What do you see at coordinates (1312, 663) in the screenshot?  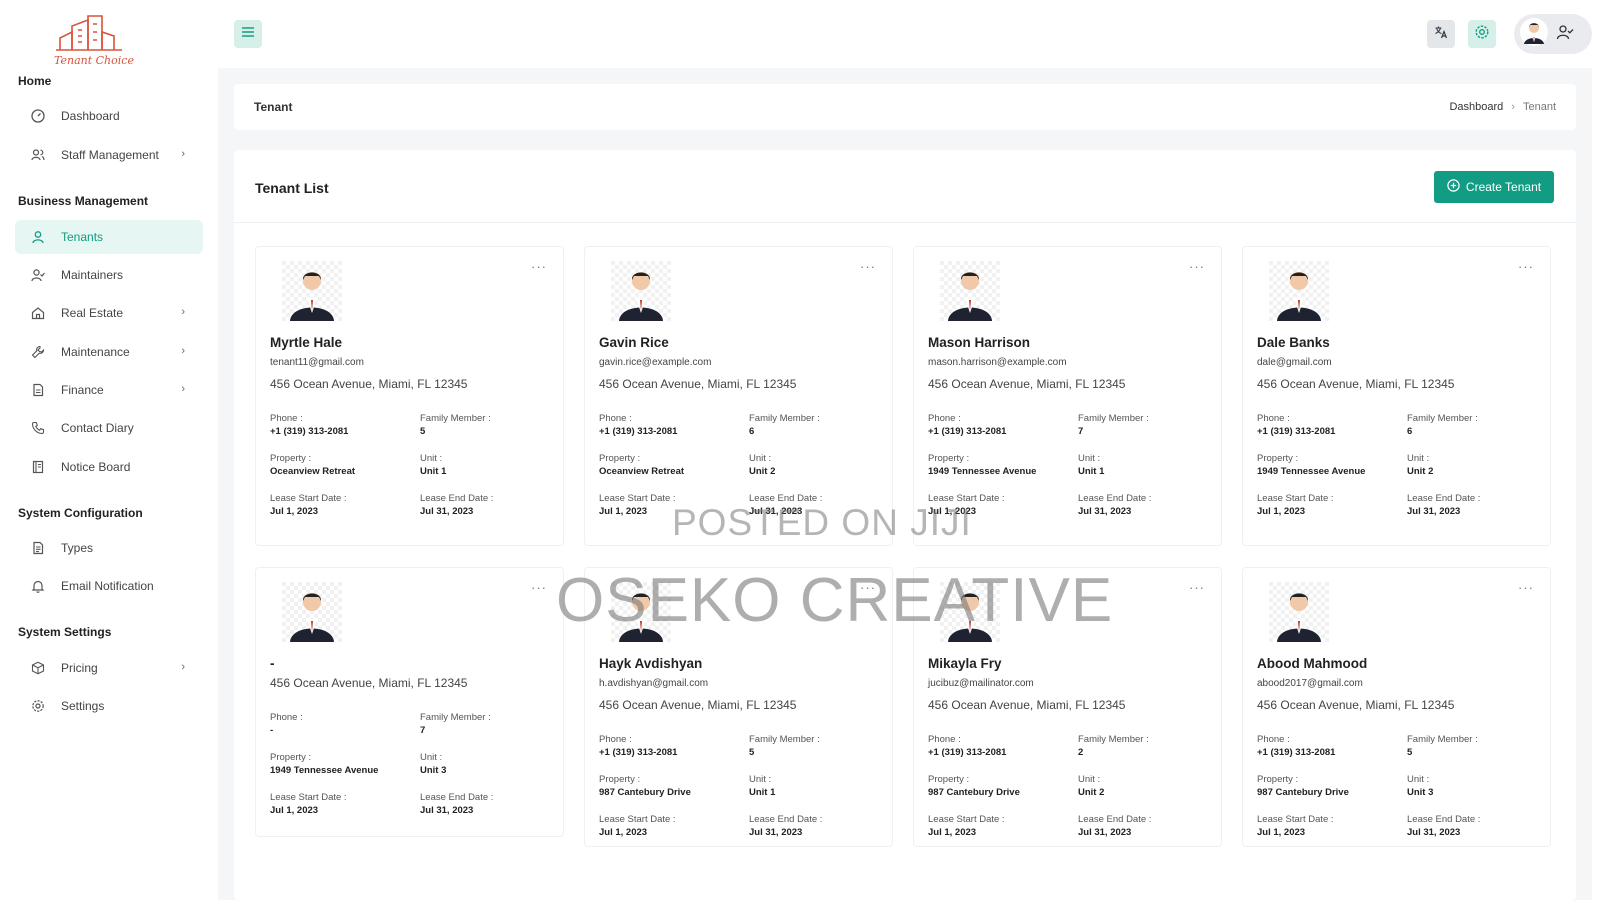 I see `tenant-name: Abood Mahmood` at bounding box center [1312, 663].